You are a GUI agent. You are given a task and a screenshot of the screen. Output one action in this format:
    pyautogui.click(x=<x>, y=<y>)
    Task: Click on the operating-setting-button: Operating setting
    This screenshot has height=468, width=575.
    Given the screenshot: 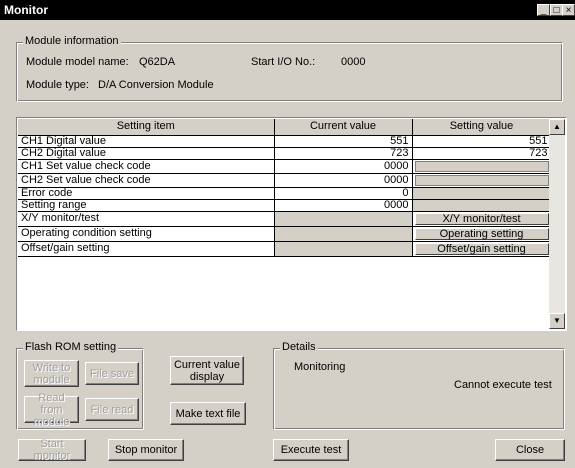 What is the action you would take?
    pyautogui.click(x=481, y=233)
    